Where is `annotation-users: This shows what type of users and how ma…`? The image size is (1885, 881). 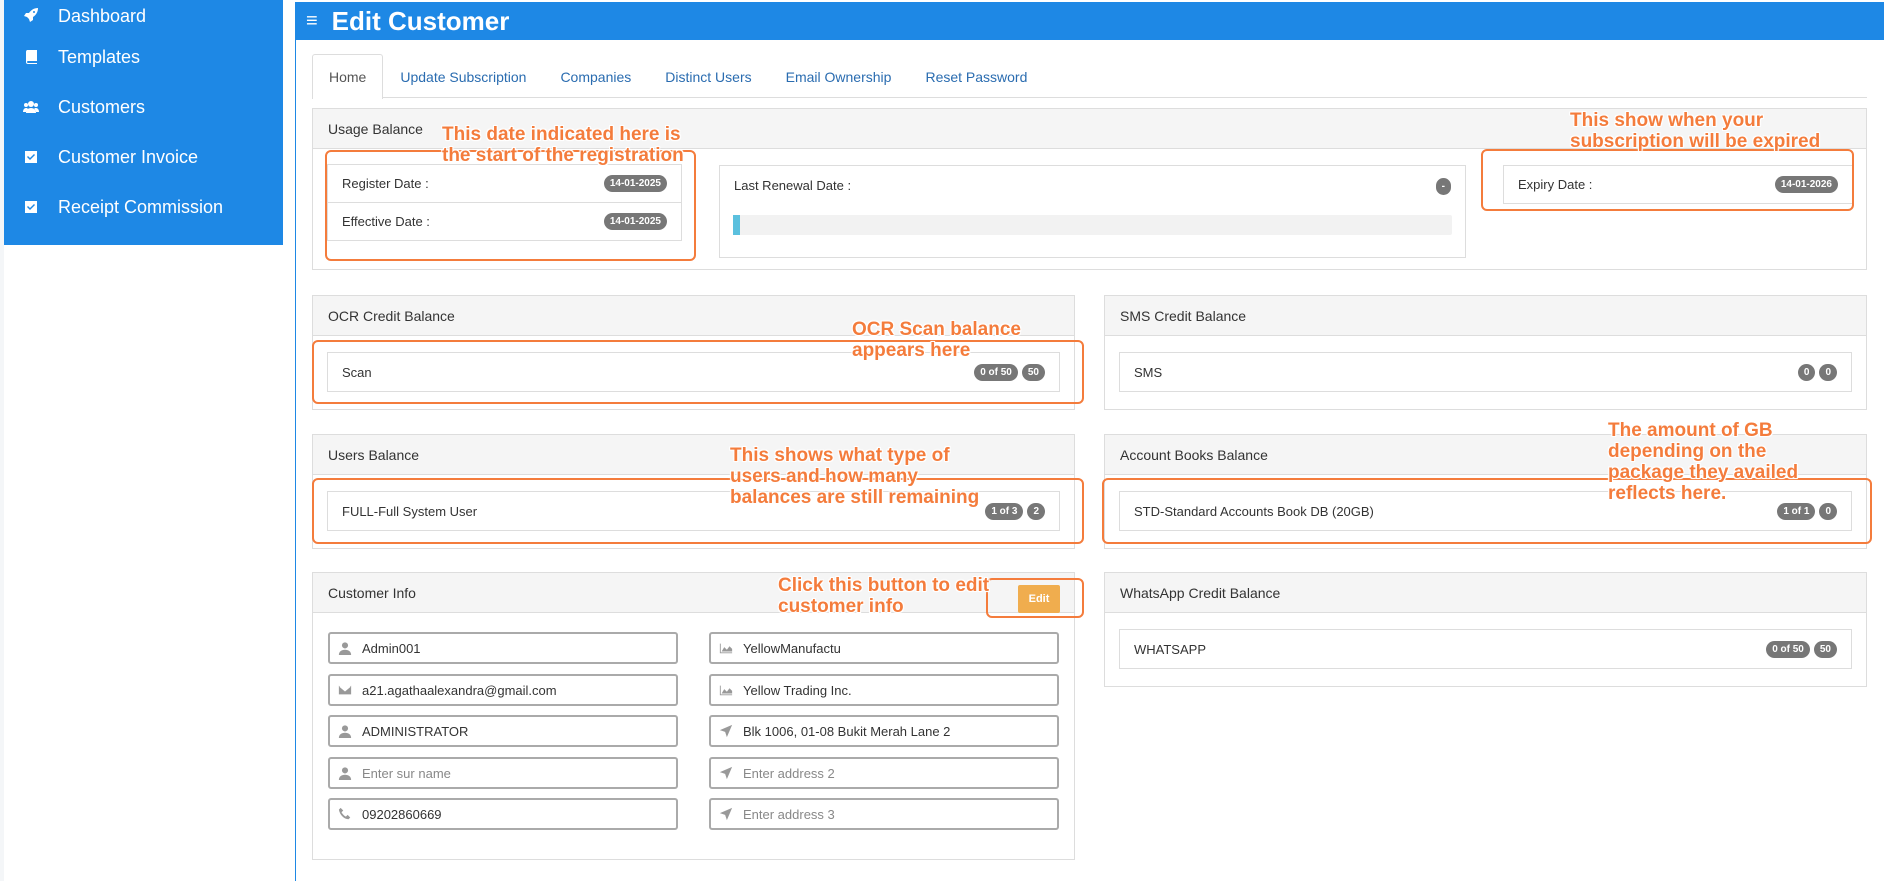 annotation-users: This shows what type of users and how ma… is located at coordinates (855, 476).